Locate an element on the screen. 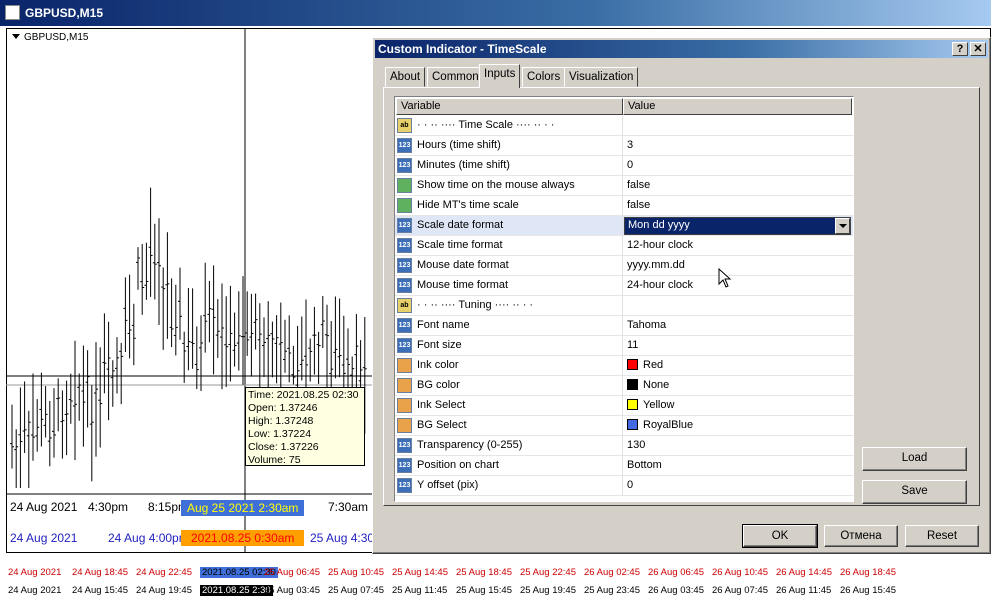 The image size is (991, 608). axis3-label-text: 26 Aug 10:45 is located at coordinates (740, 572).